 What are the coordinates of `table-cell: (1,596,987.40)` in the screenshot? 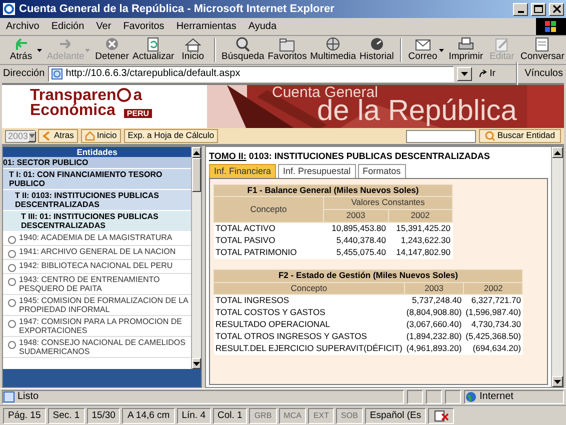 It's located at (493, 313).